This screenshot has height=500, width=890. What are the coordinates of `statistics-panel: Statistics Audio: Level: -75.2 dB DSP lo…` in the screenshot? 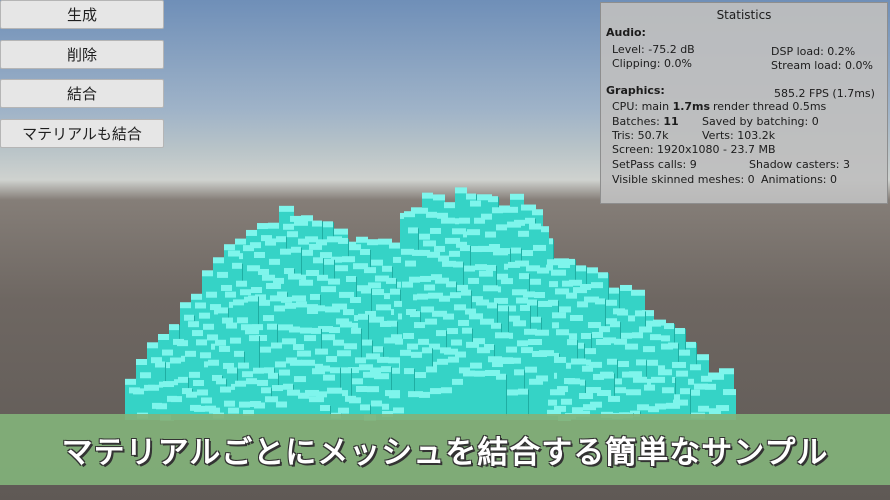 It's located at (744, 103).